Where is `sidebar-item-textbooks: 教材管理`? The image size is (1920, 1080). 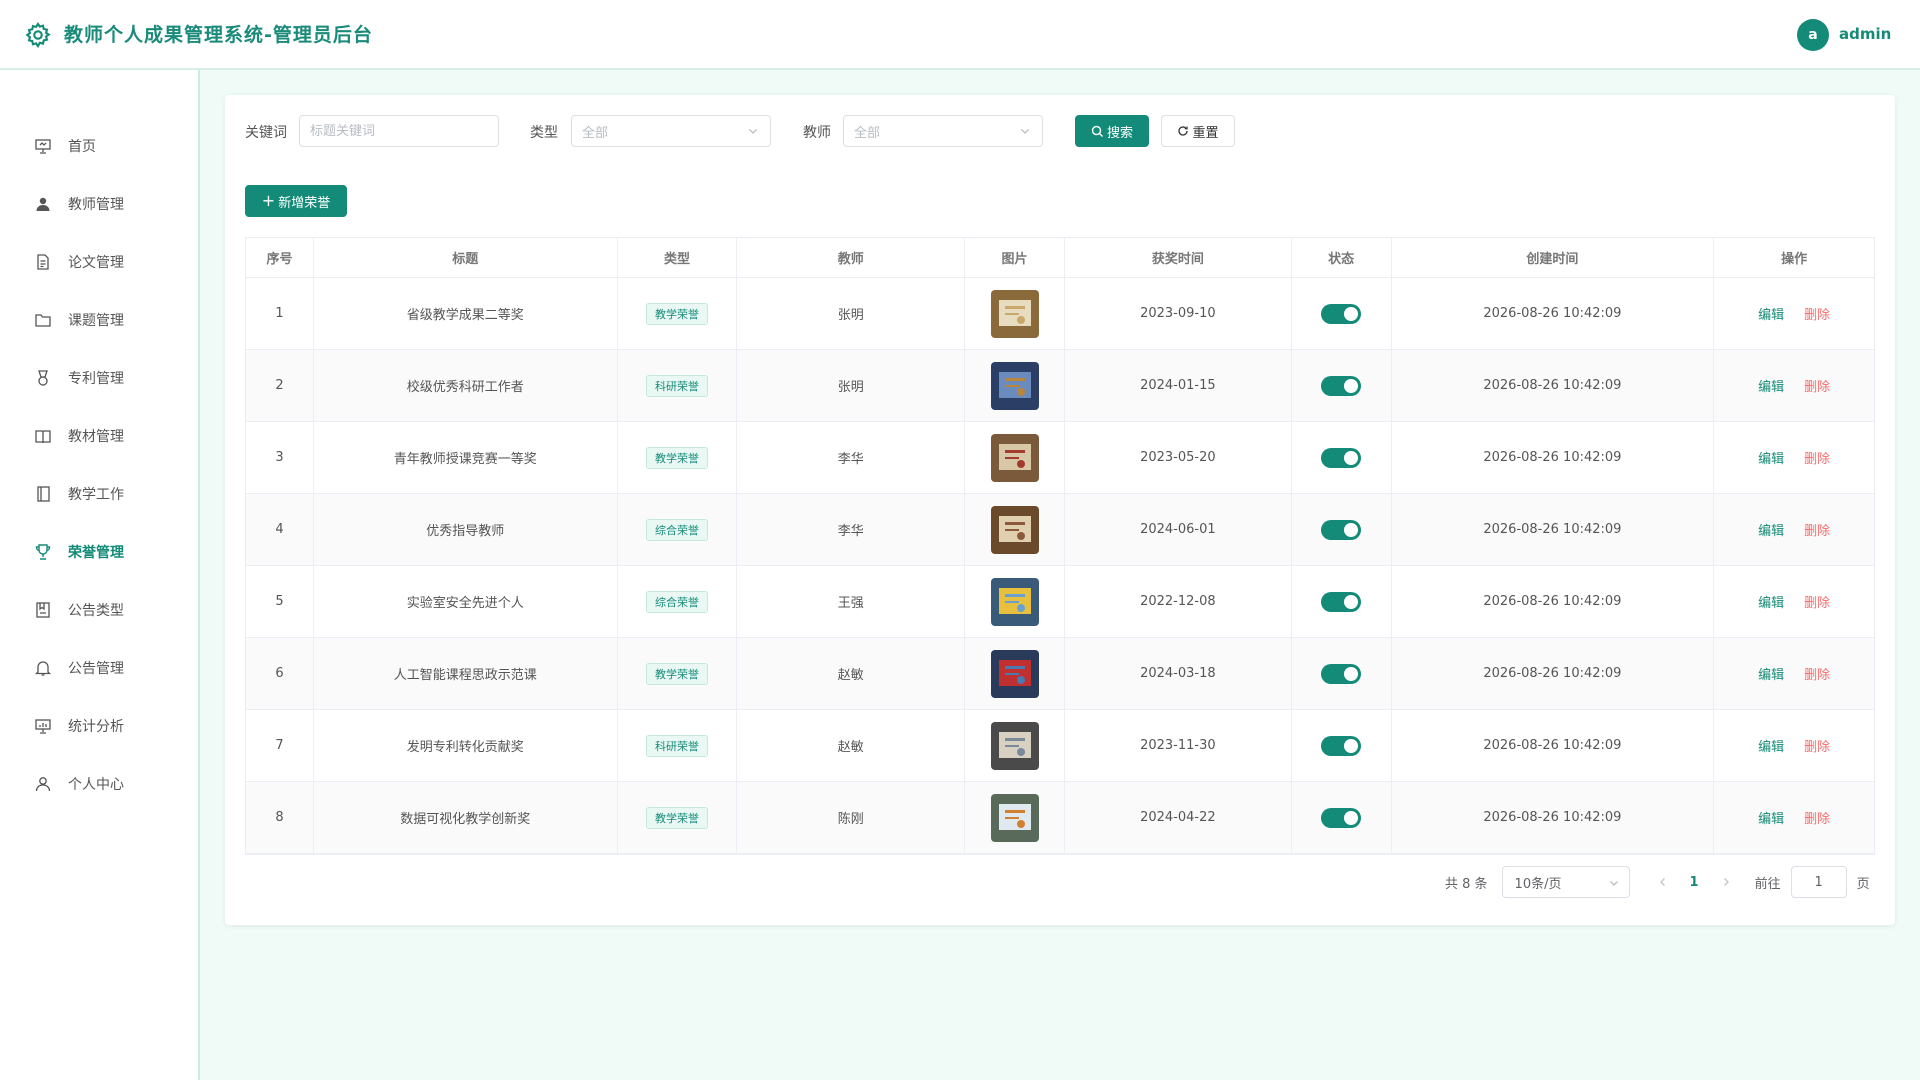
sidebar-item-textbooks: 教材管理 is located at coordinates (99, 436).